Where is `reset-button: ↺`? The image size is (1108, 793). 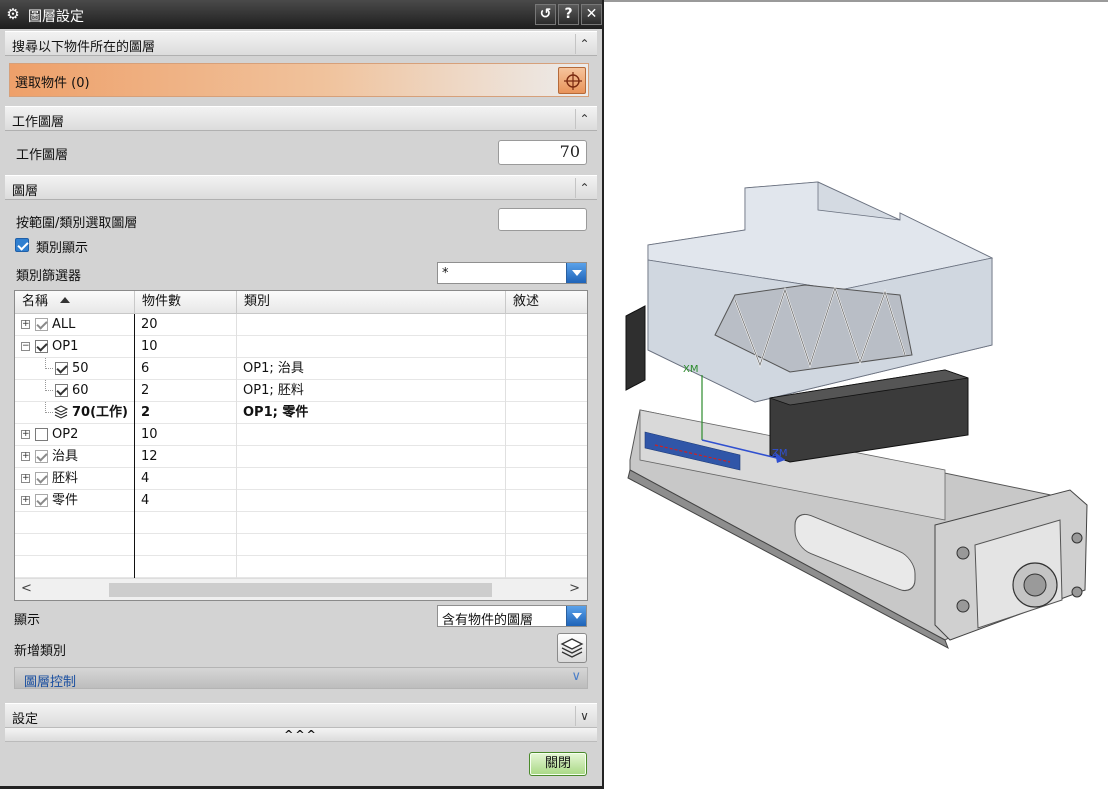
reset-button: ↺ is located at coordinates (545, 14).